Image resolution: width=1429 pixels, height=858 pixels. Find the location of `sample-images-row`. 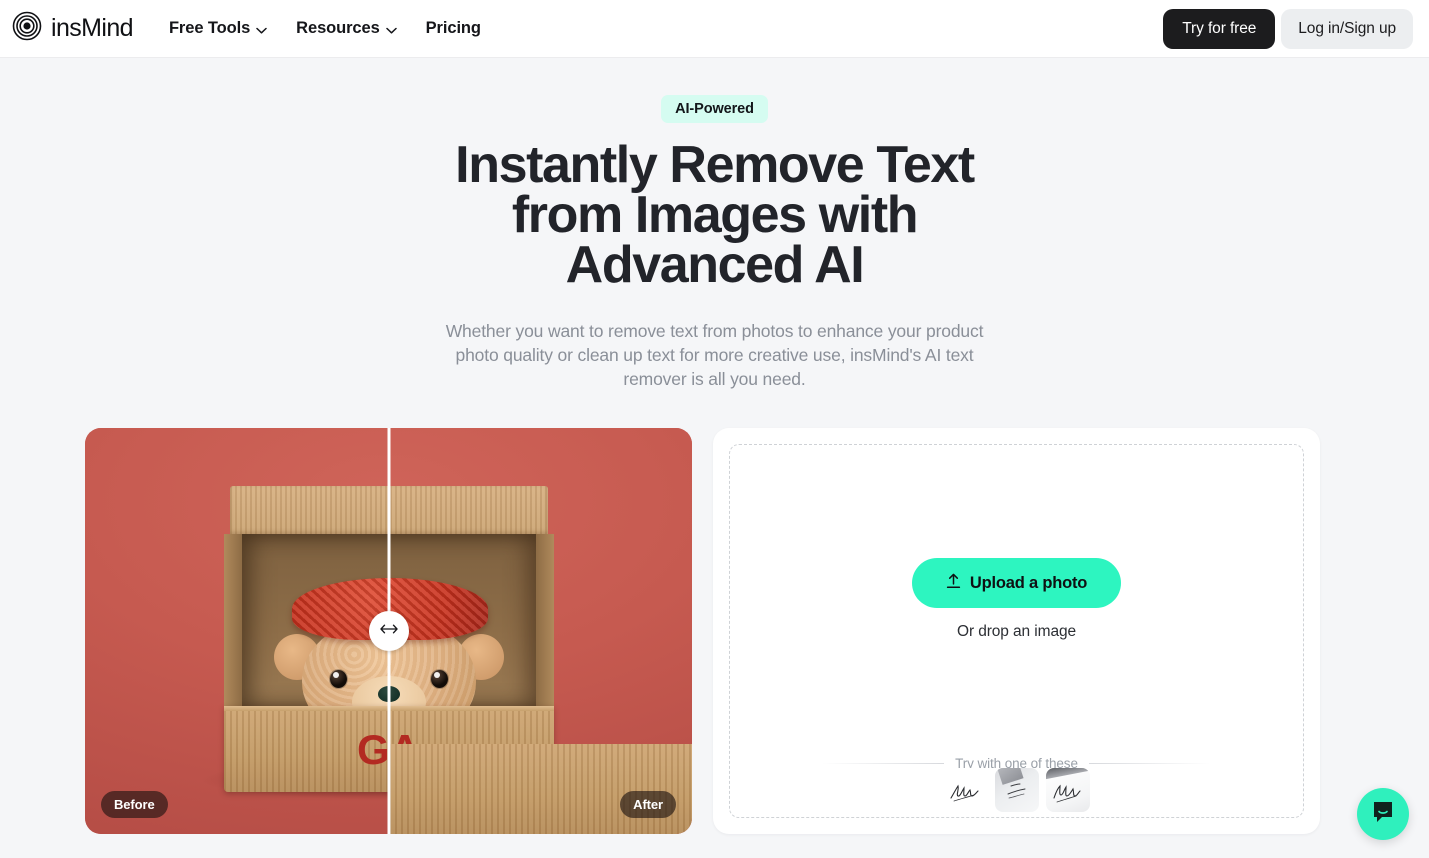

sample-images-row is located at coordinates (1016, 790).